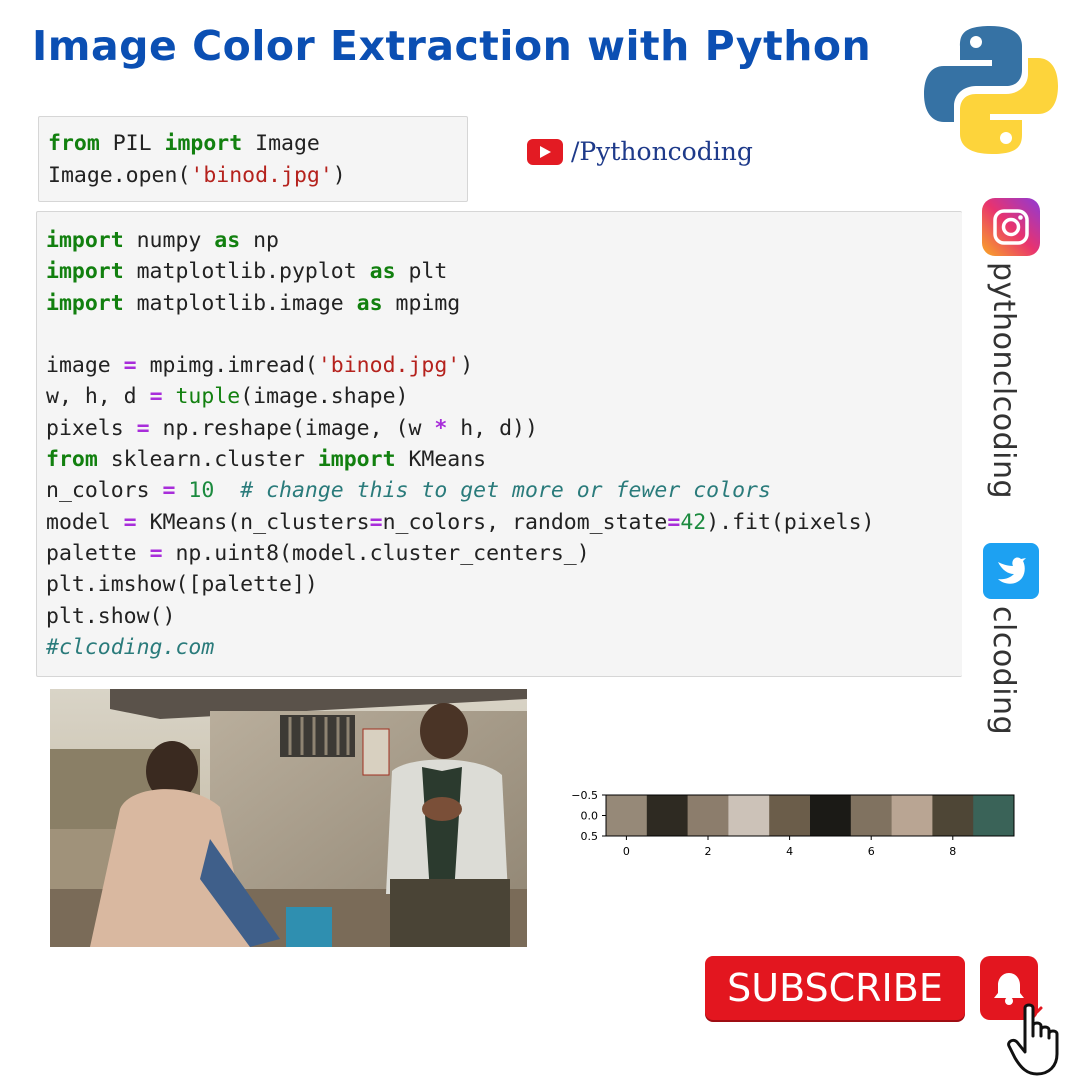  What do you see at coordinates (247, 272) in the screenshot?
I see `code-line: import matplotlib.pyplot as plt` at bounding box center [247, 272].